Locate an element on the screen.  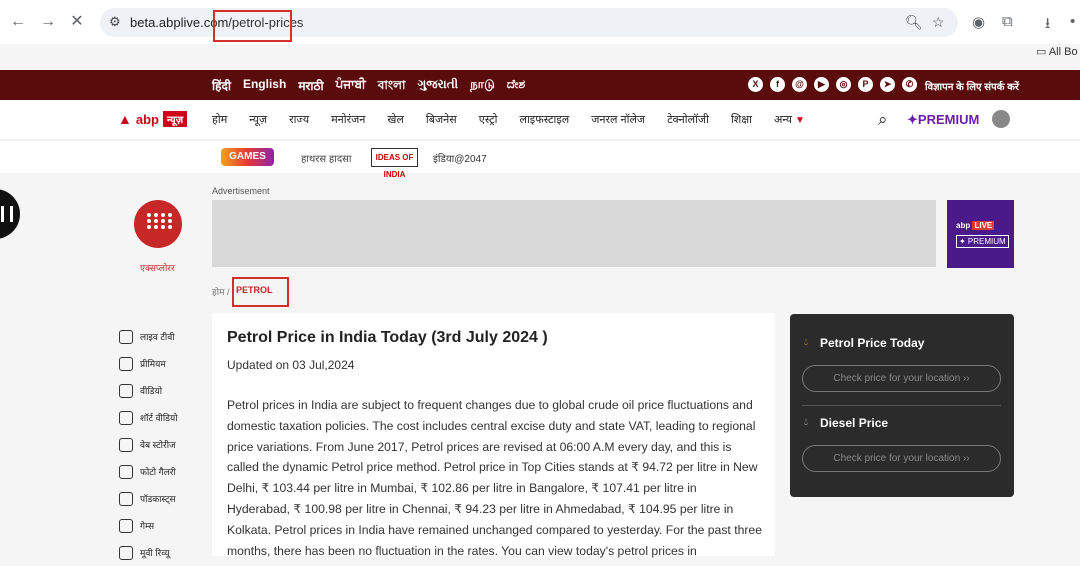
advertise-contact-link: विज्ञापन के लिए संपर्क करें is located at coordinates (972, 86).